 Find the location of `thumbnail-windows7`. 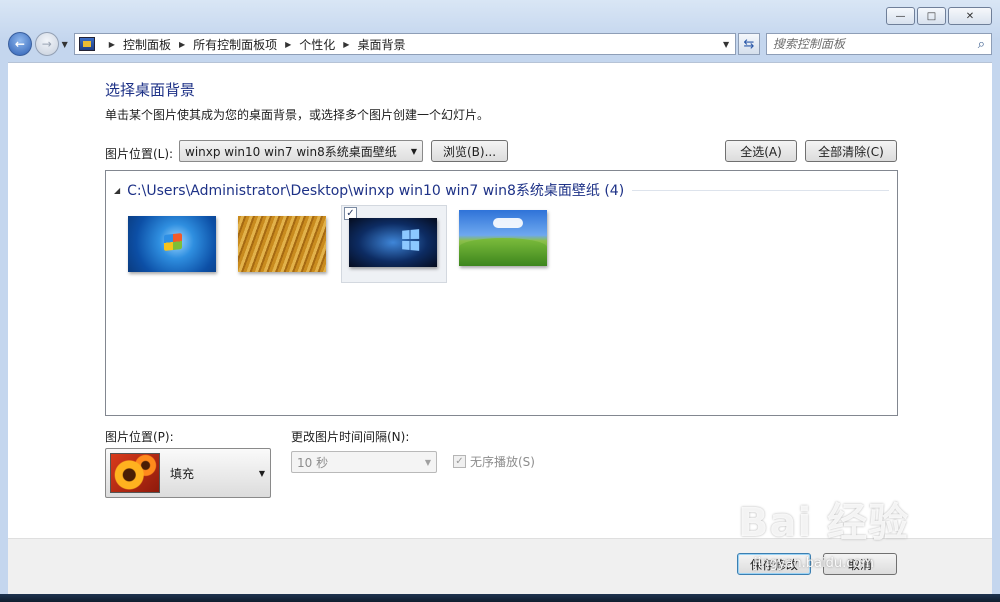

thumbnail-windows7 is located at coordinates (172, 244).